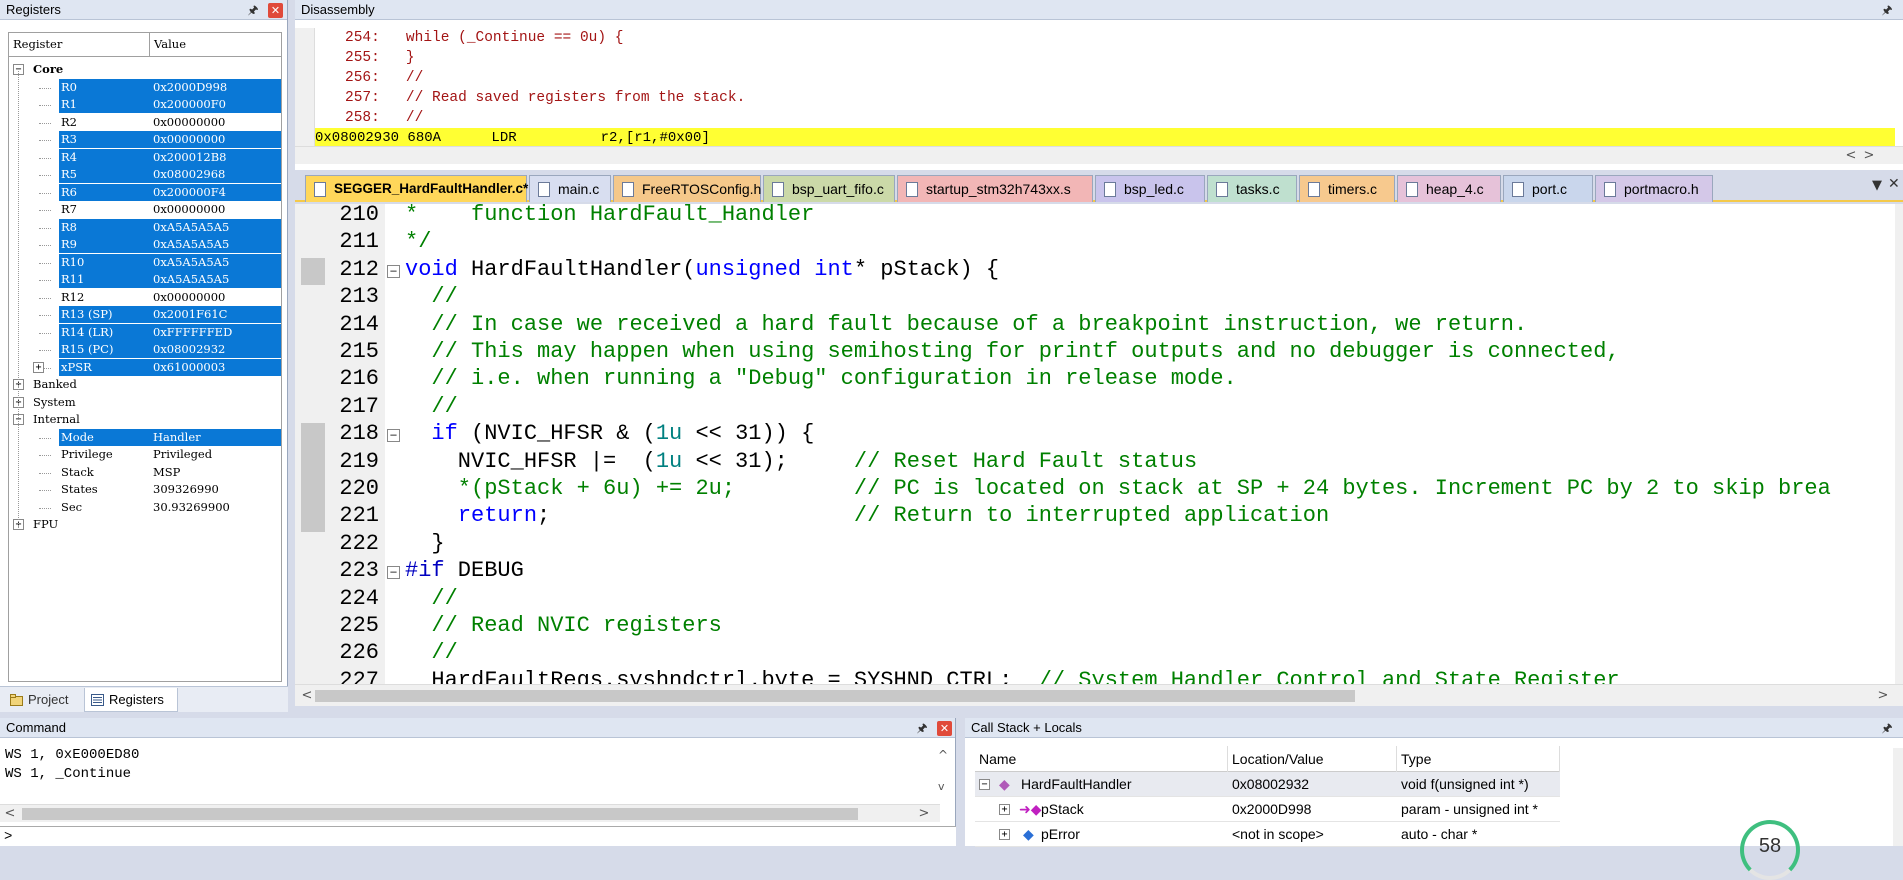  Describe the element at coordinates (189, 175) in the screenshot. I see `register-value: 0x08002968` at that location.